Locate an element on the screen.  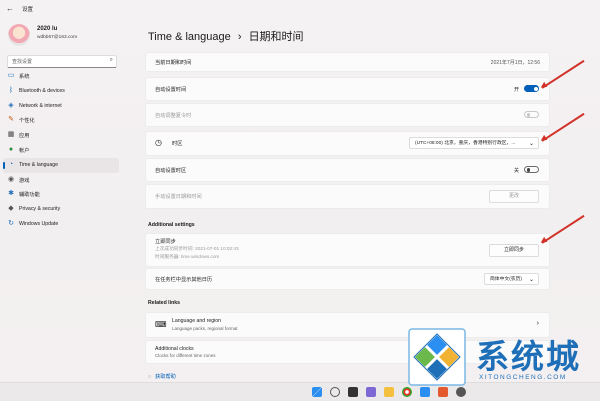
globe-clock-icon: ◔ is located at coordinates (11, 164).